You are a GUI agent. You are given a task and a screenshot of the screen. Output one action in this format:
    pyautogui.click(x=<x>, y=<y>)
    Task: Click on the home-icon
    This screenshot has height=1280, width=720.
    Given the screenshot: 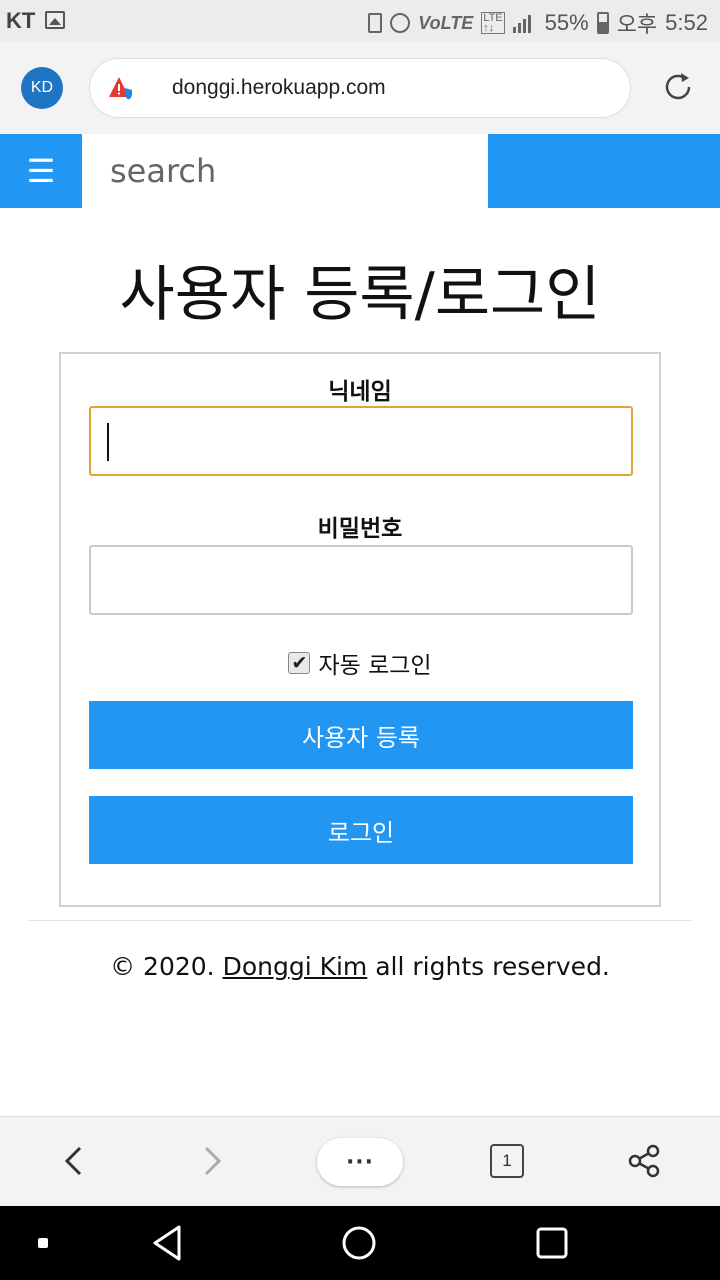 What is the action you would take?
    pyautogui.click(x=359, y=1243)
    